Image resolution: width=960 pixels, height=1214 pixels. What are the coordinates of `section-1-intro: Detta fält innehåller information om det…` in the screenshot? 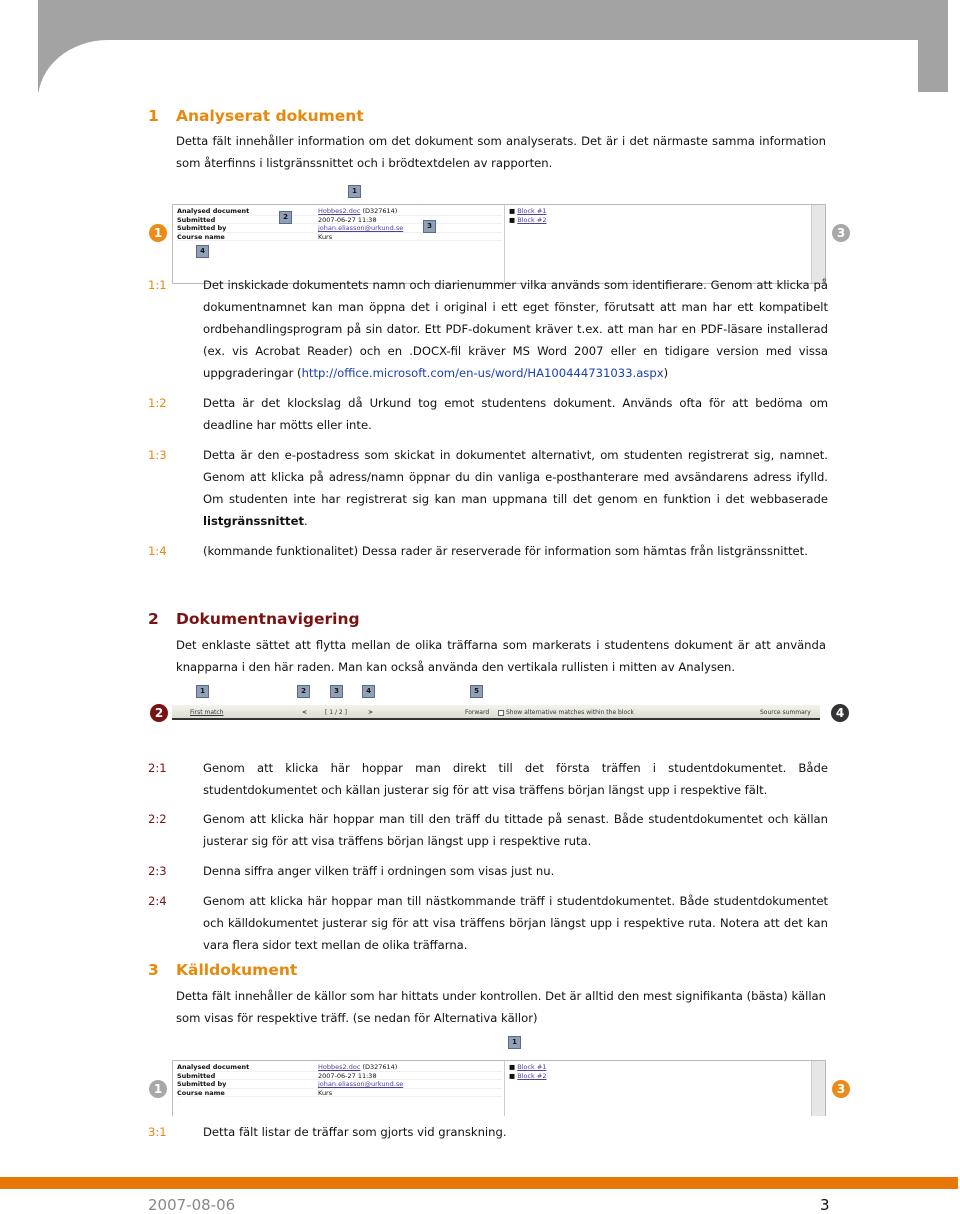 It's located at (501, 152).